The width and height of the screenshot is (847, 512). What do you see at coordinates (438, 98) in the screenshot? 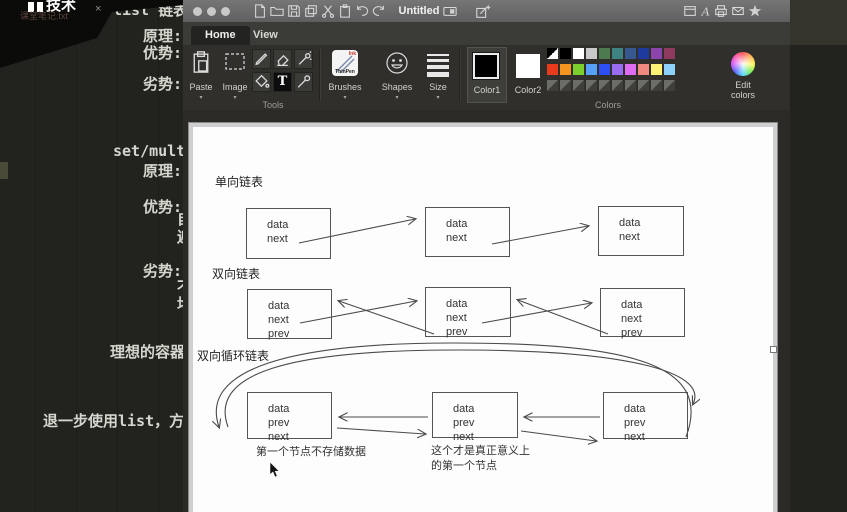
I see `size-caret: ▾` at bounding box center [438, 98].